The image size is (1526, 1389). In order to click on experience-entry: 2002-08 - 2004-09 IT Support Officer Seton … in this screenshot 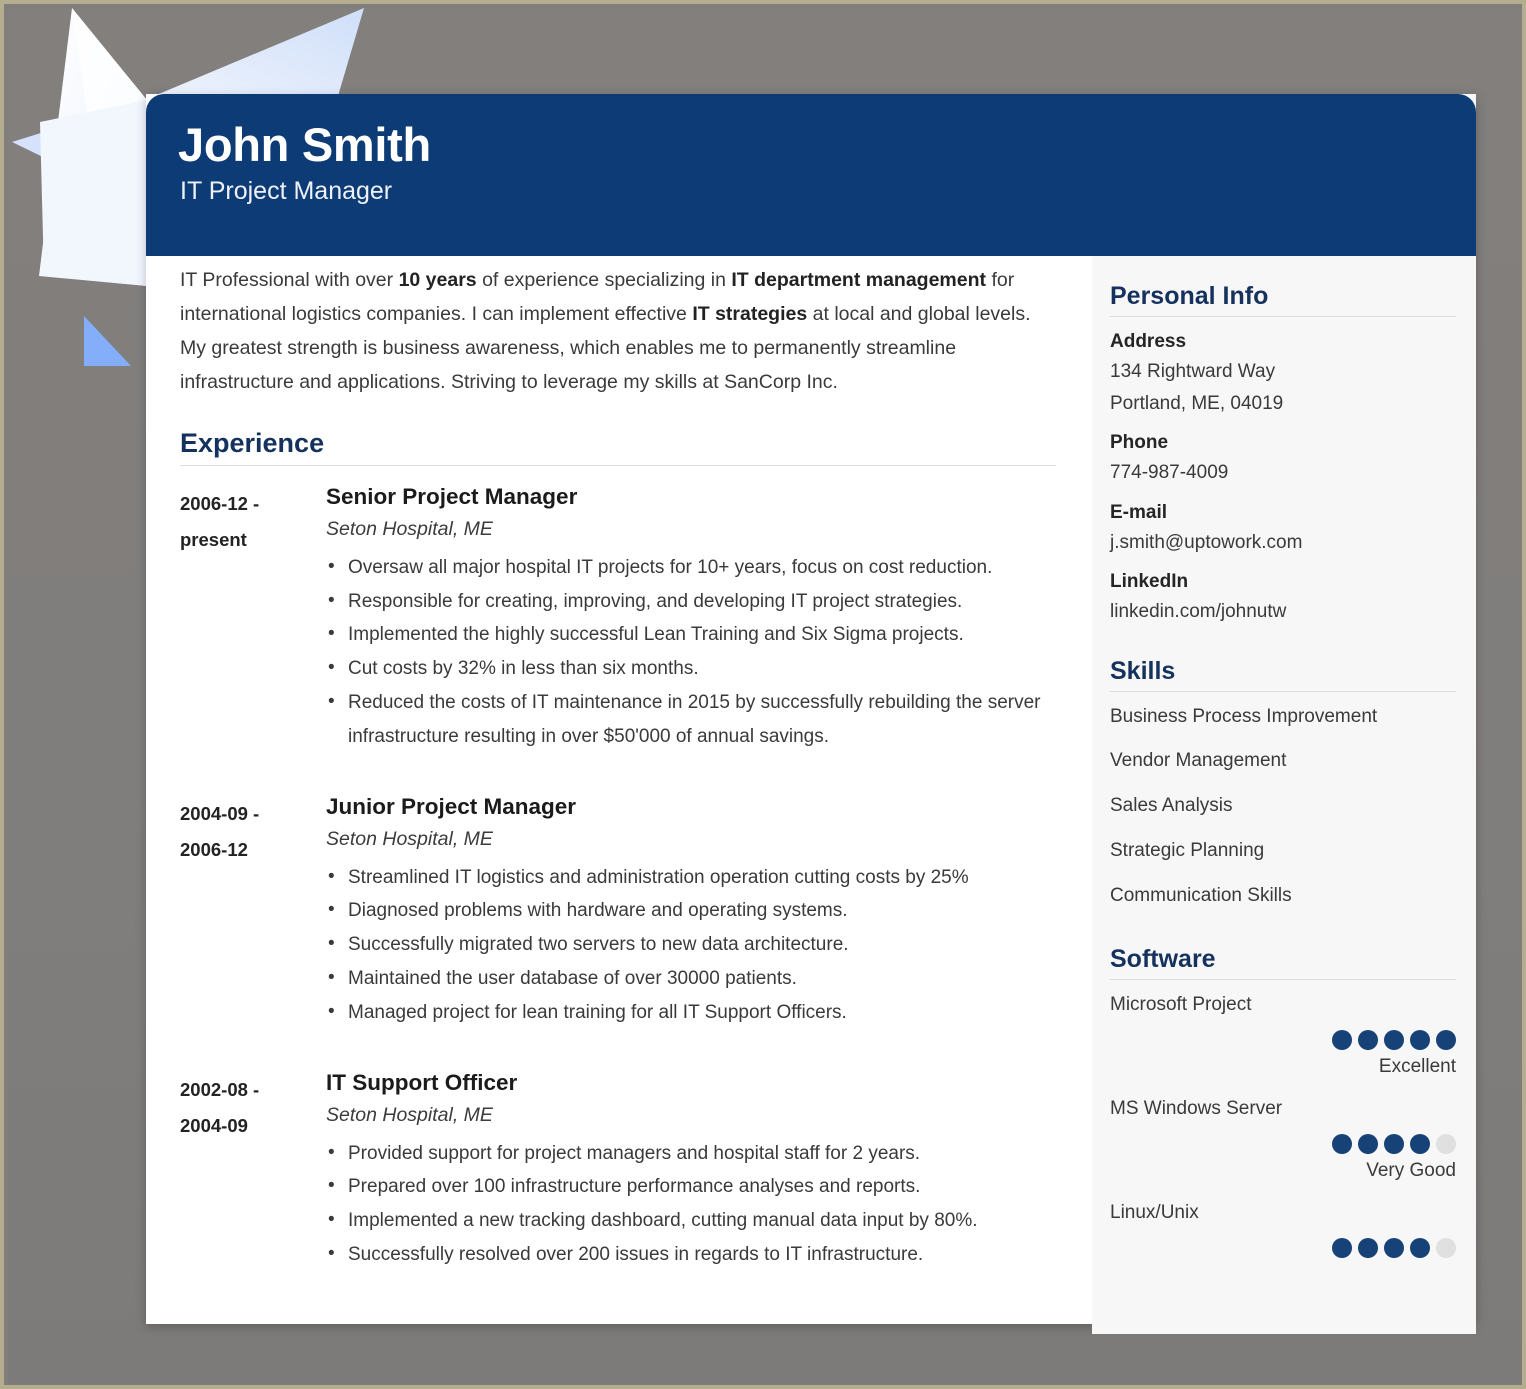, I will do `click(618, 1171)`.